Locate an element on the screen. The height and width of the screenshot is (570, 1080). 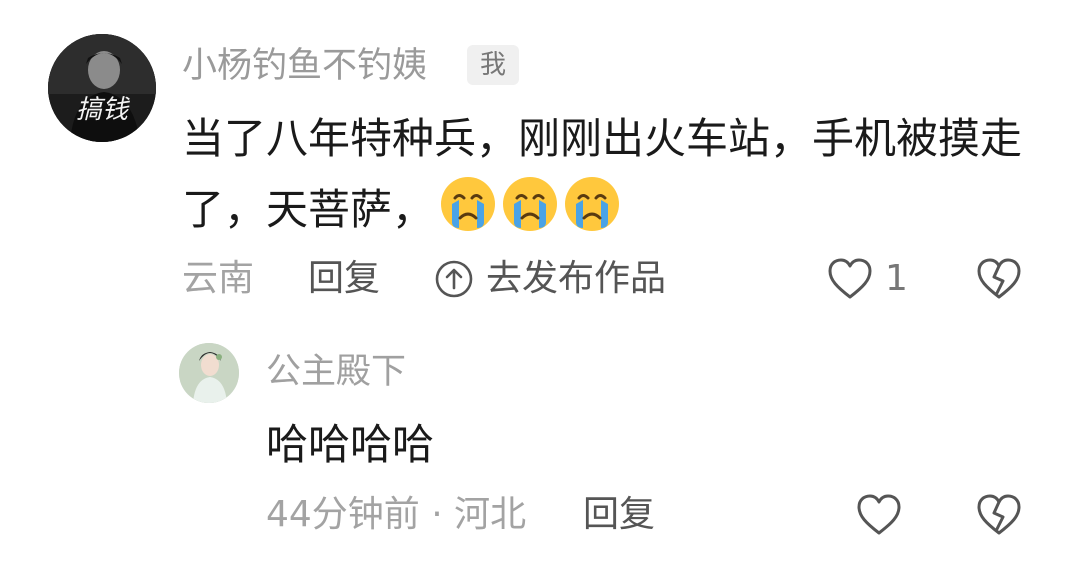
username: 小杨钓鱼不钓姨 is located at coordinates (304, 66).